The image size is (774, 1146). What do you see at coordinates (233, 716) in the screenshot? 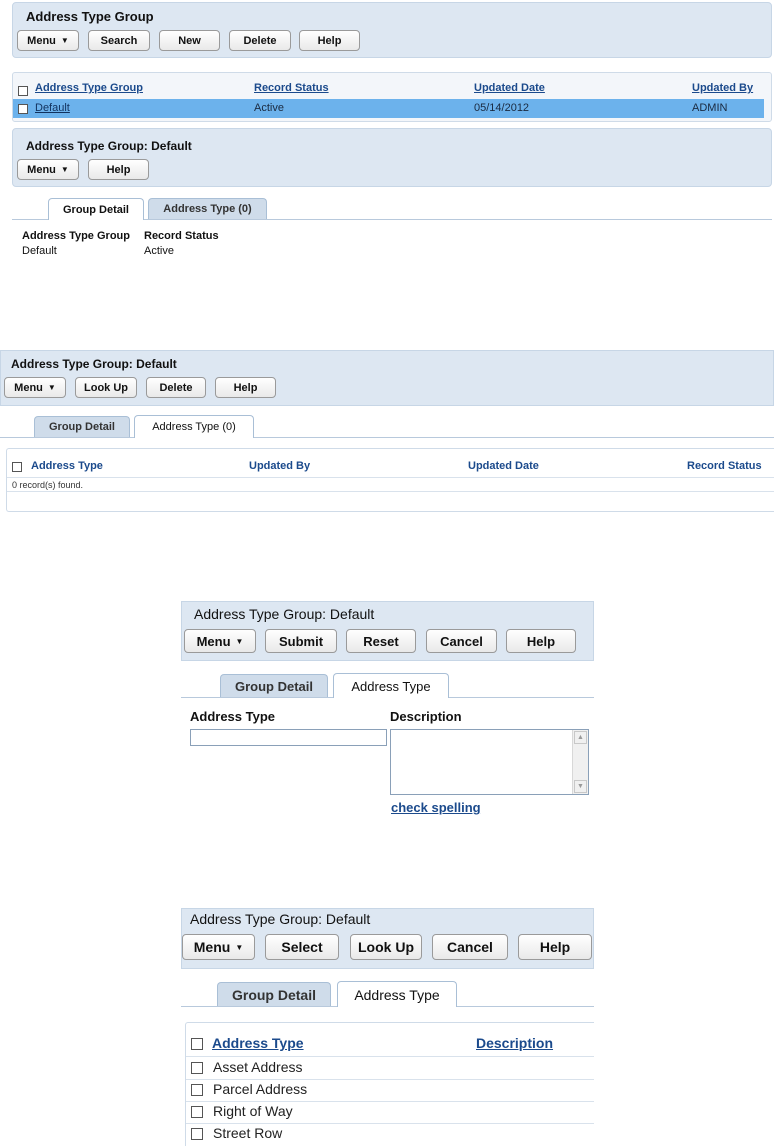
I see `address-type-label: Address Type` at bounding box center [233, 716].